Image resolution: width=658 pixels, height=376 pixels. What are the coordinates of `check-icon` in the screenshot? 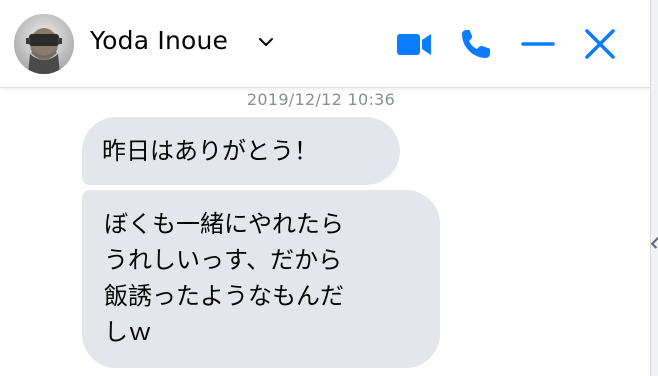 It's located at (654, 242).